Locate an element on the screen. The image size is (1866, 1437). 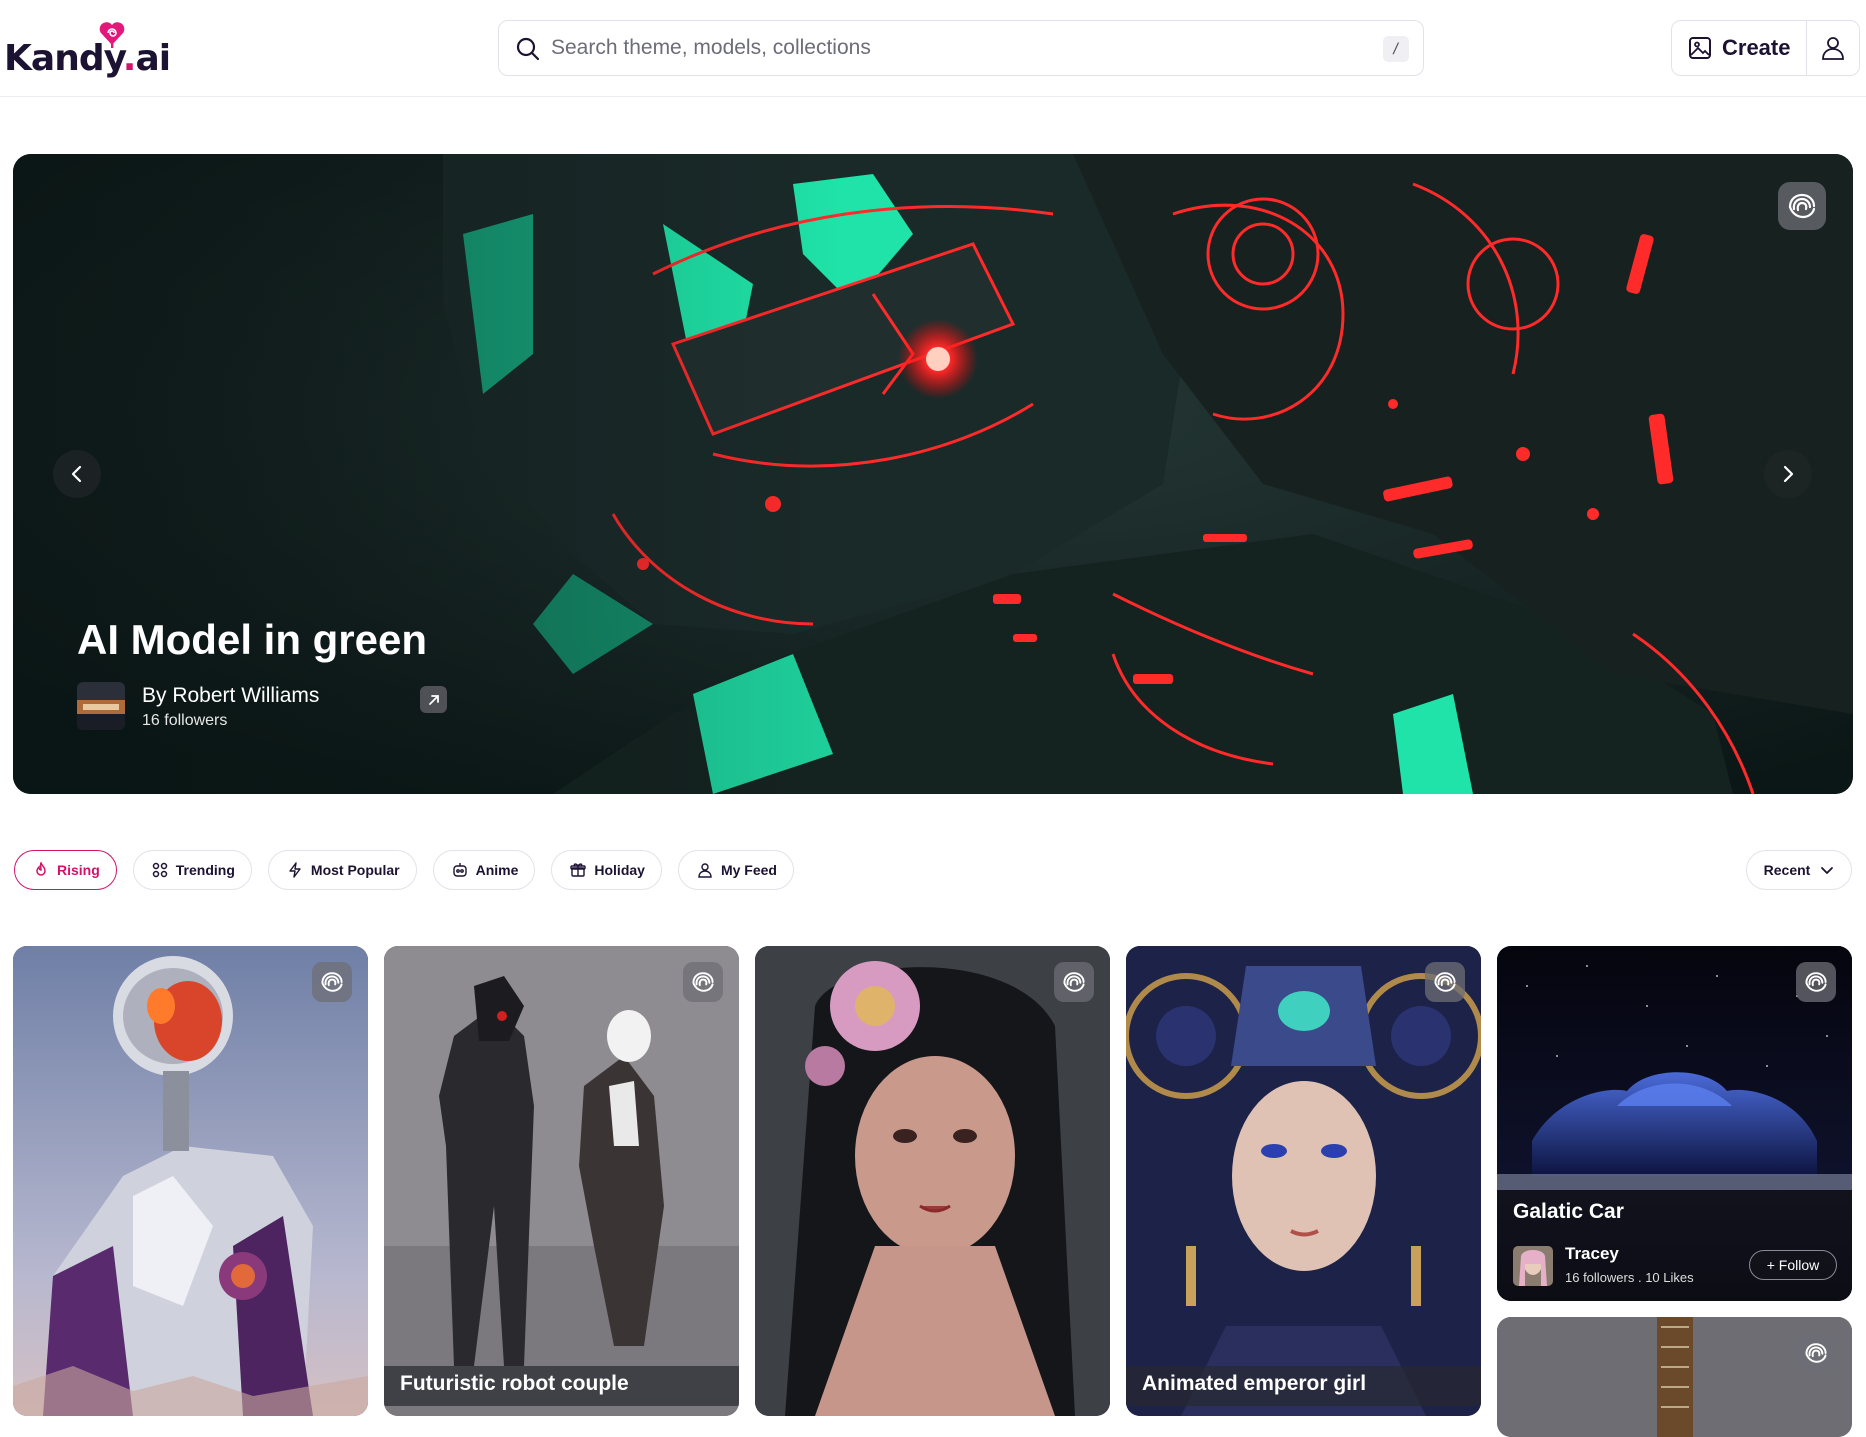
header-actions: Create is located at coordinates (1765, 48).